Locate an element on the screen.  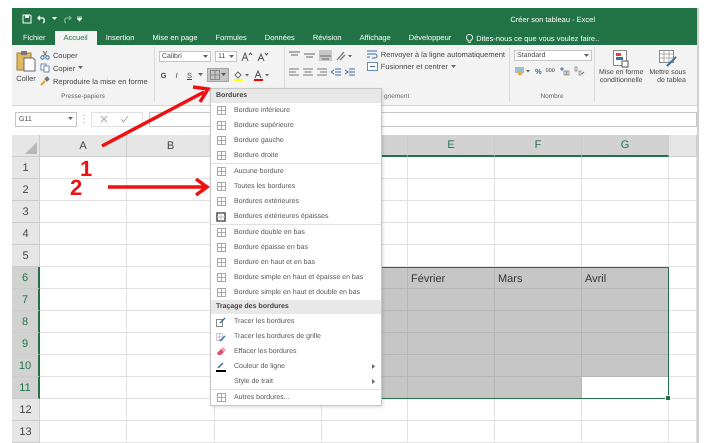
conditional-format-icon is located at coordinates (621, 59).